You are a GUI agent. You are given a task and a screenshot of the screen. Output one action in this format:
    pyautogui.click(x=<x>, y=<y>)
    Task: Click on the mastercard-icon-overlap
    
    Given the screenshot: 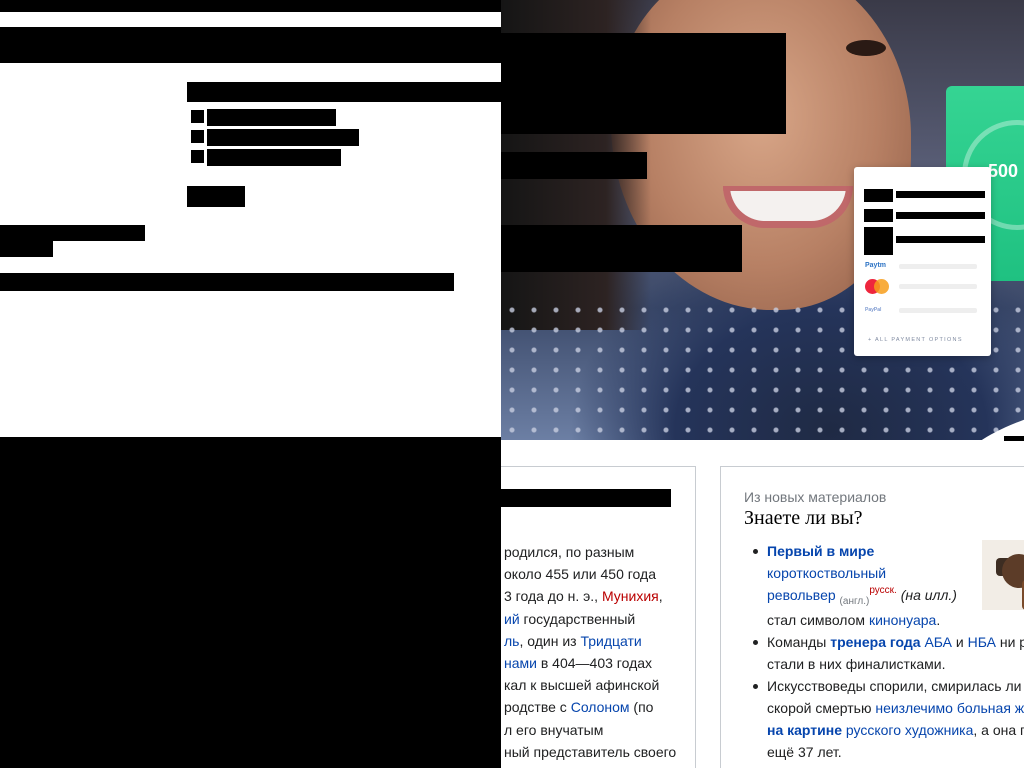 What is the action you would take?
    pyautogui.click(x=881, y=286)
    